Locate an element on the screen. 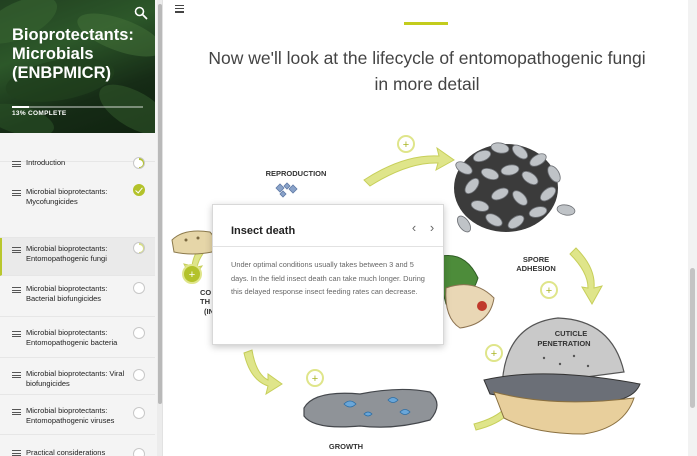  label-growth: GROWTH is located at coordinates (346, 446).